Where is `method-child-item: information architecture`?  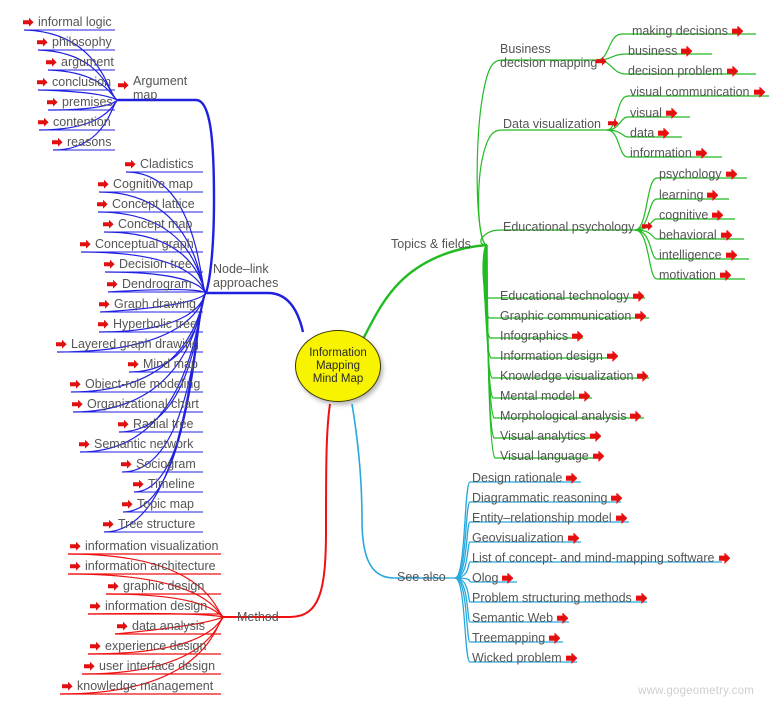 method-child-item: information architecture is located at coordinates (143, 566).